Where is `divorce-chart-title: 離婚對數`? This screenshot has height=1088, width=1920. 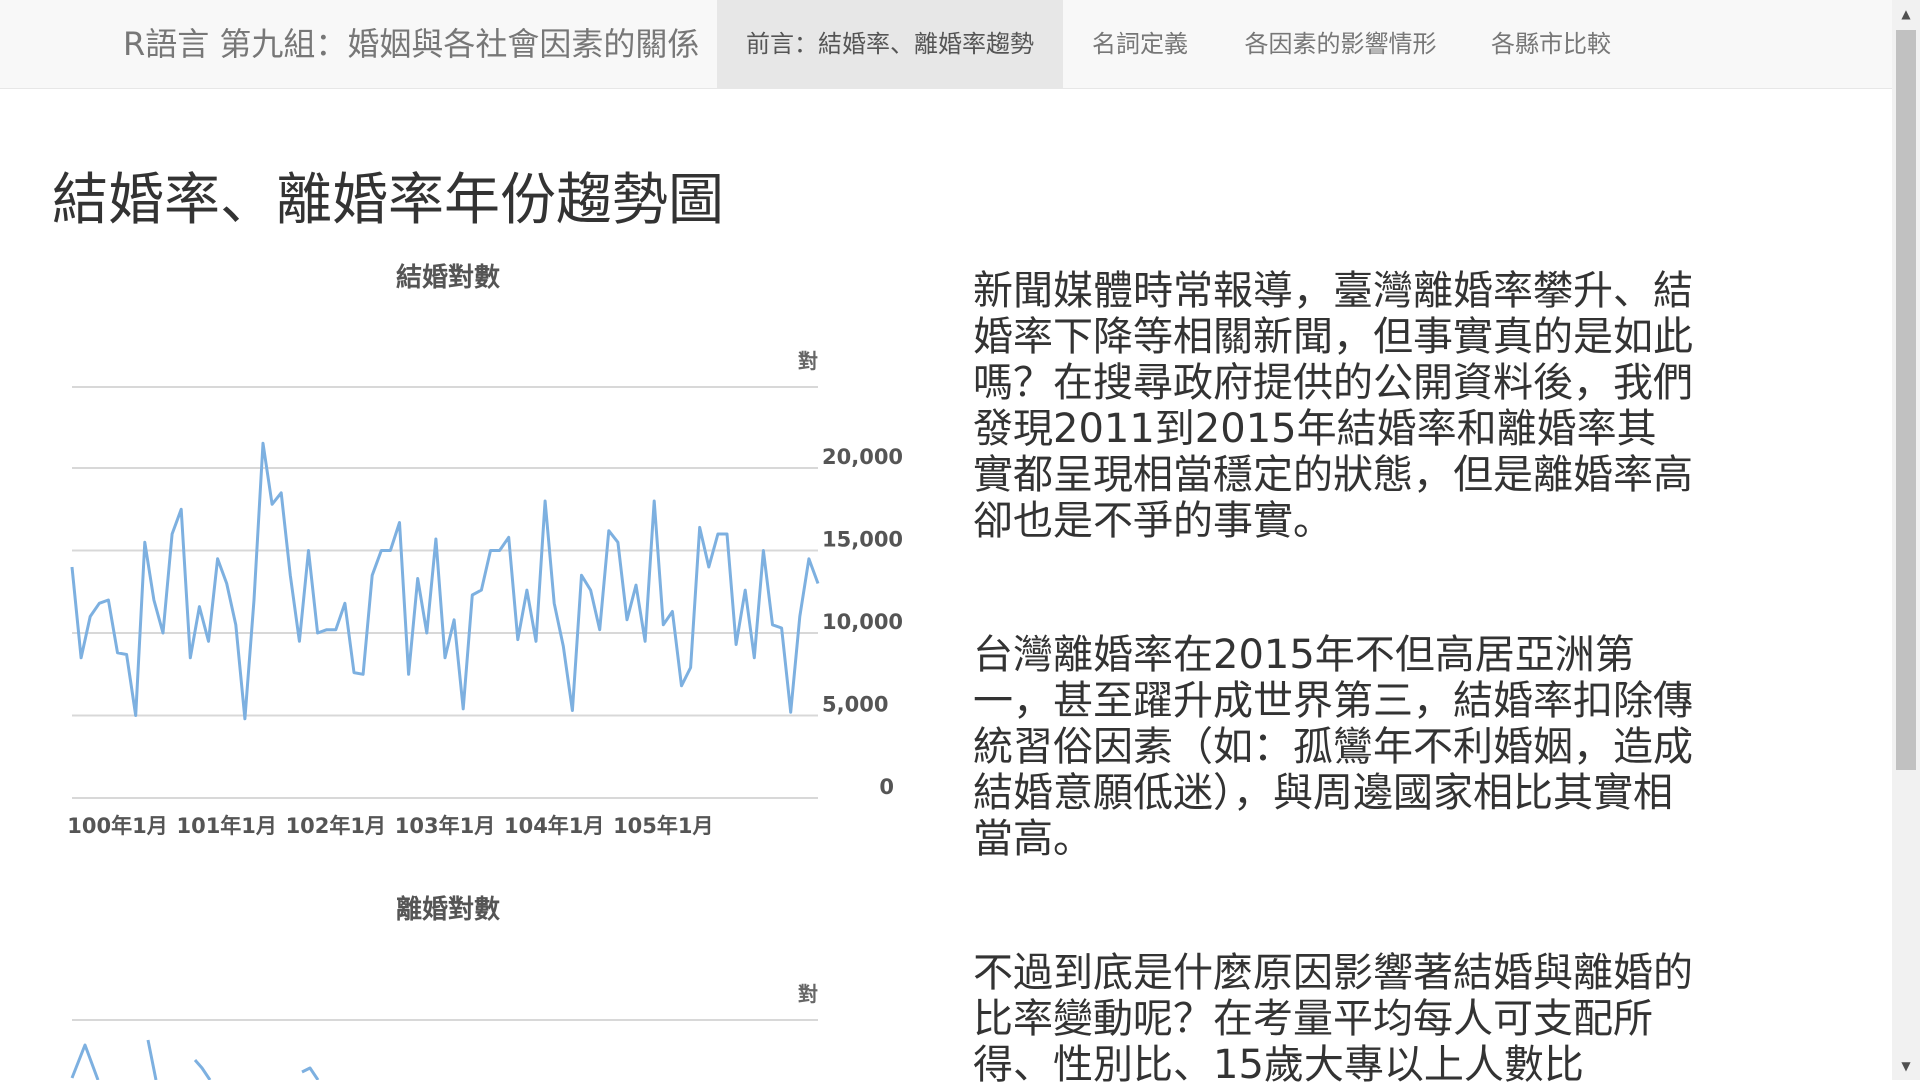 divorce-chart-title: 離婚對數 is located at coordinates (448, 909).